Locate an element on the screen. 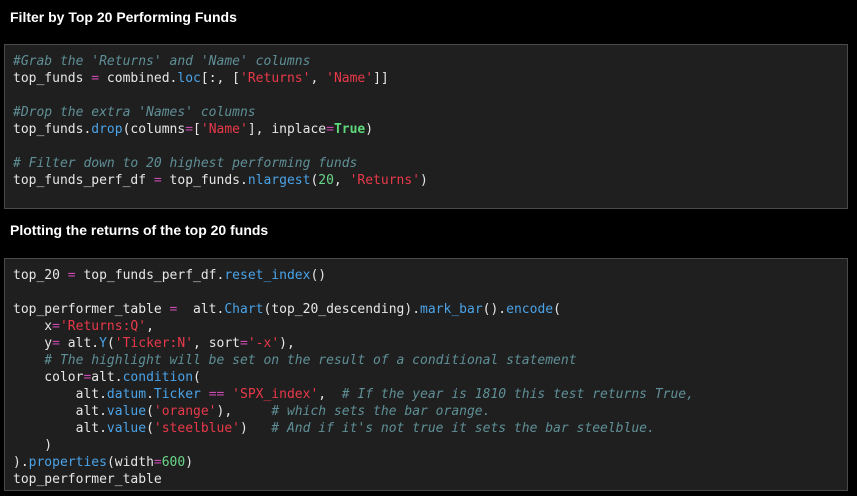 The width and height of the screenshot is (857, 496). code-token: loc is located at coordinates (189, 78).